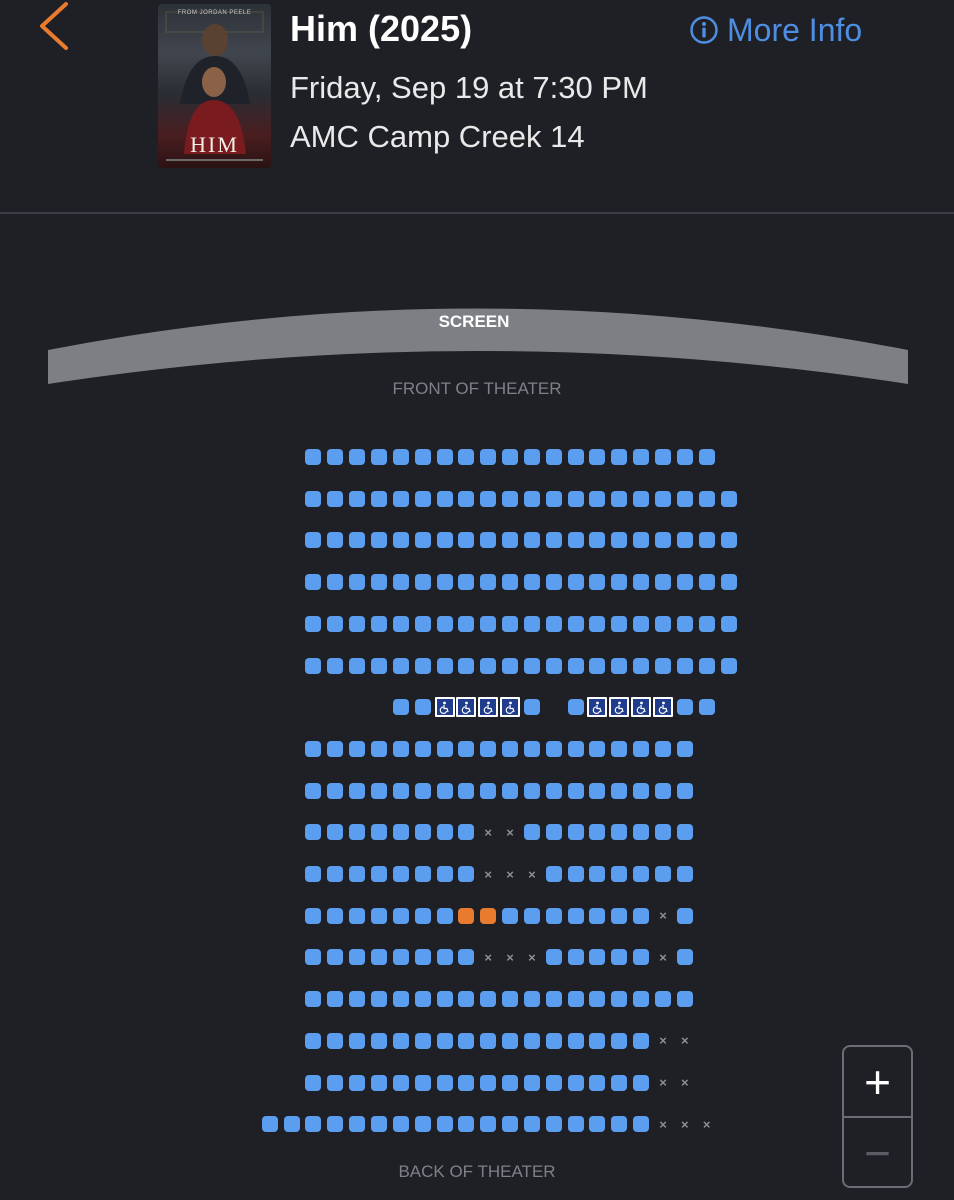 This screenshot has height=1200, width=954. What do you see at coordinates (56, 28) in the screenshot?
I see `back-button` at bounding box center [56, 28].